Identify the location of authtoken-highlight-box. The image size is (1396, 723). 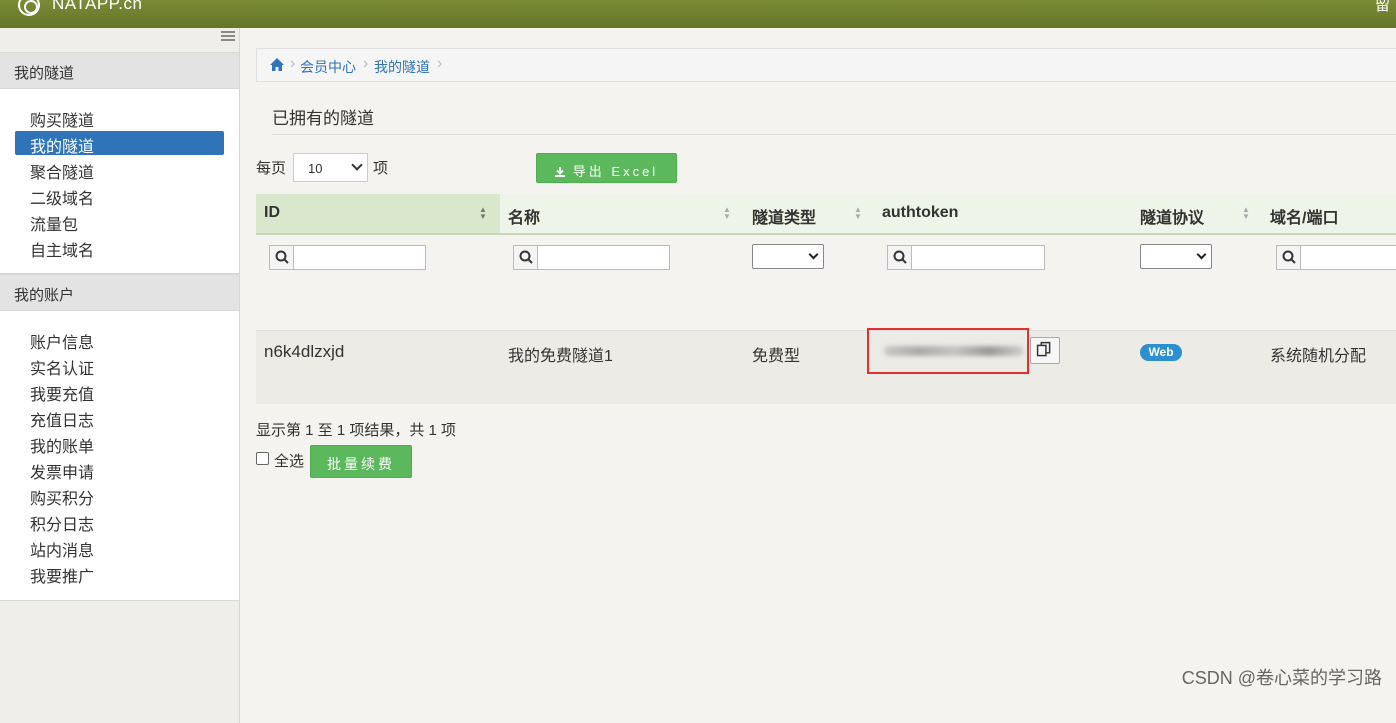
(948, 351).